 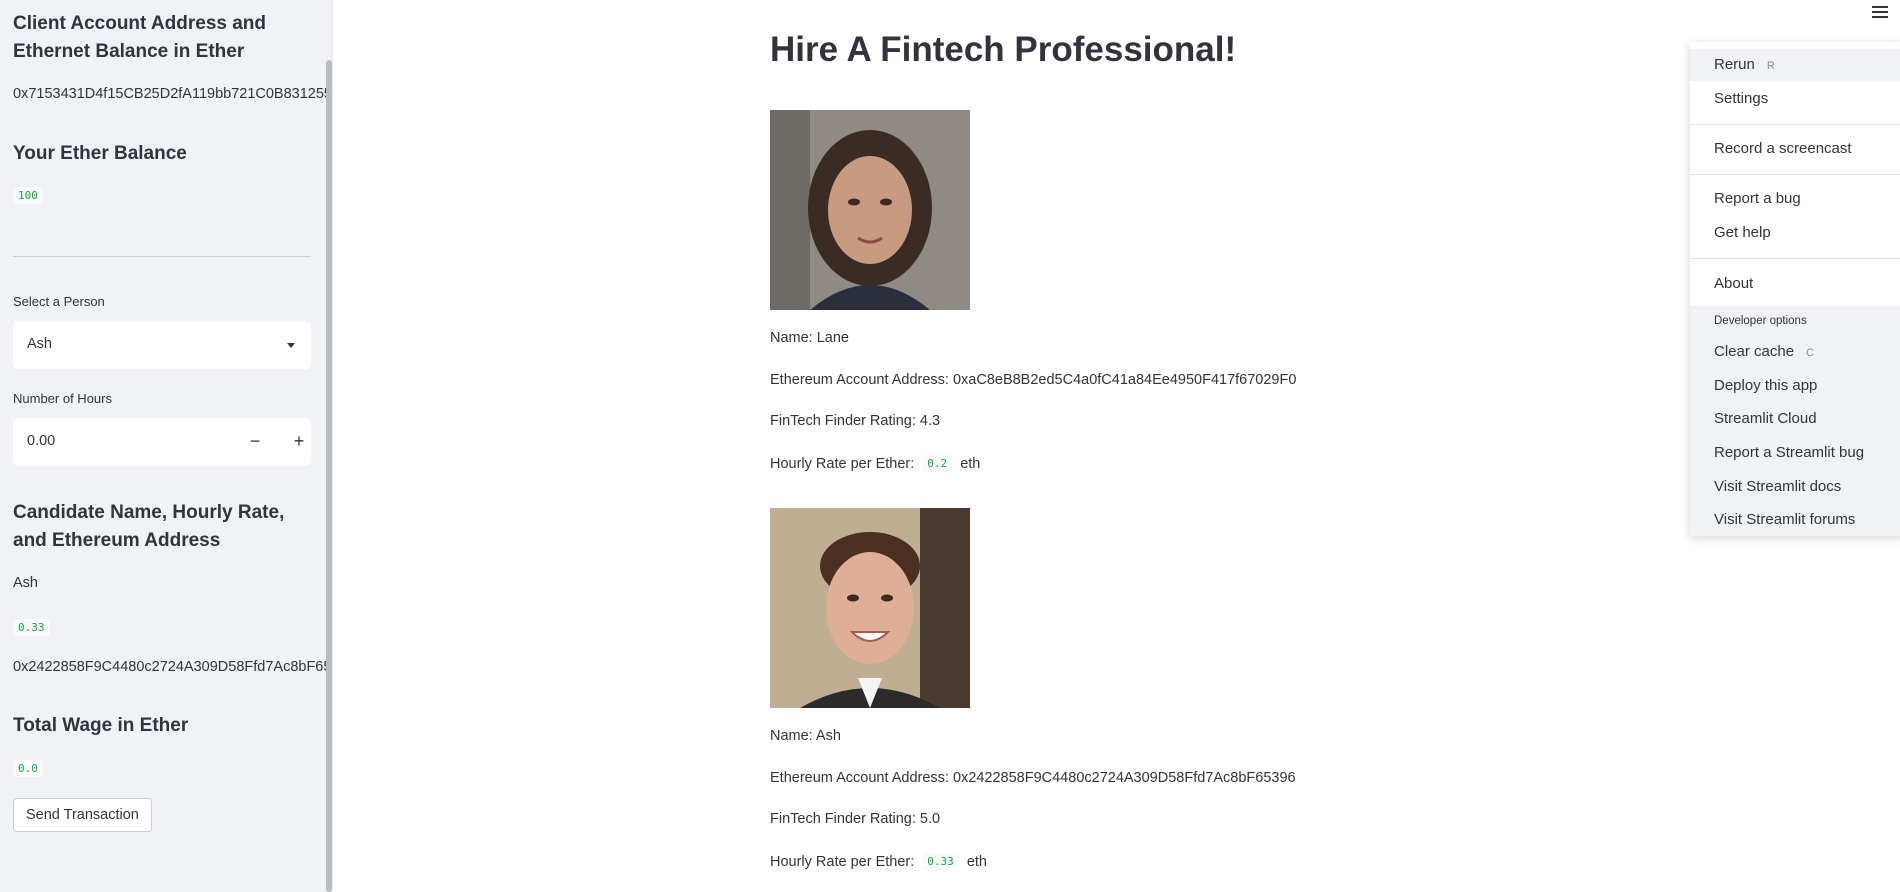 I want to click on candidate-rate-row-ash: Hourly Rate per Ether: 0.33 eth, so click(x=878, y=861).